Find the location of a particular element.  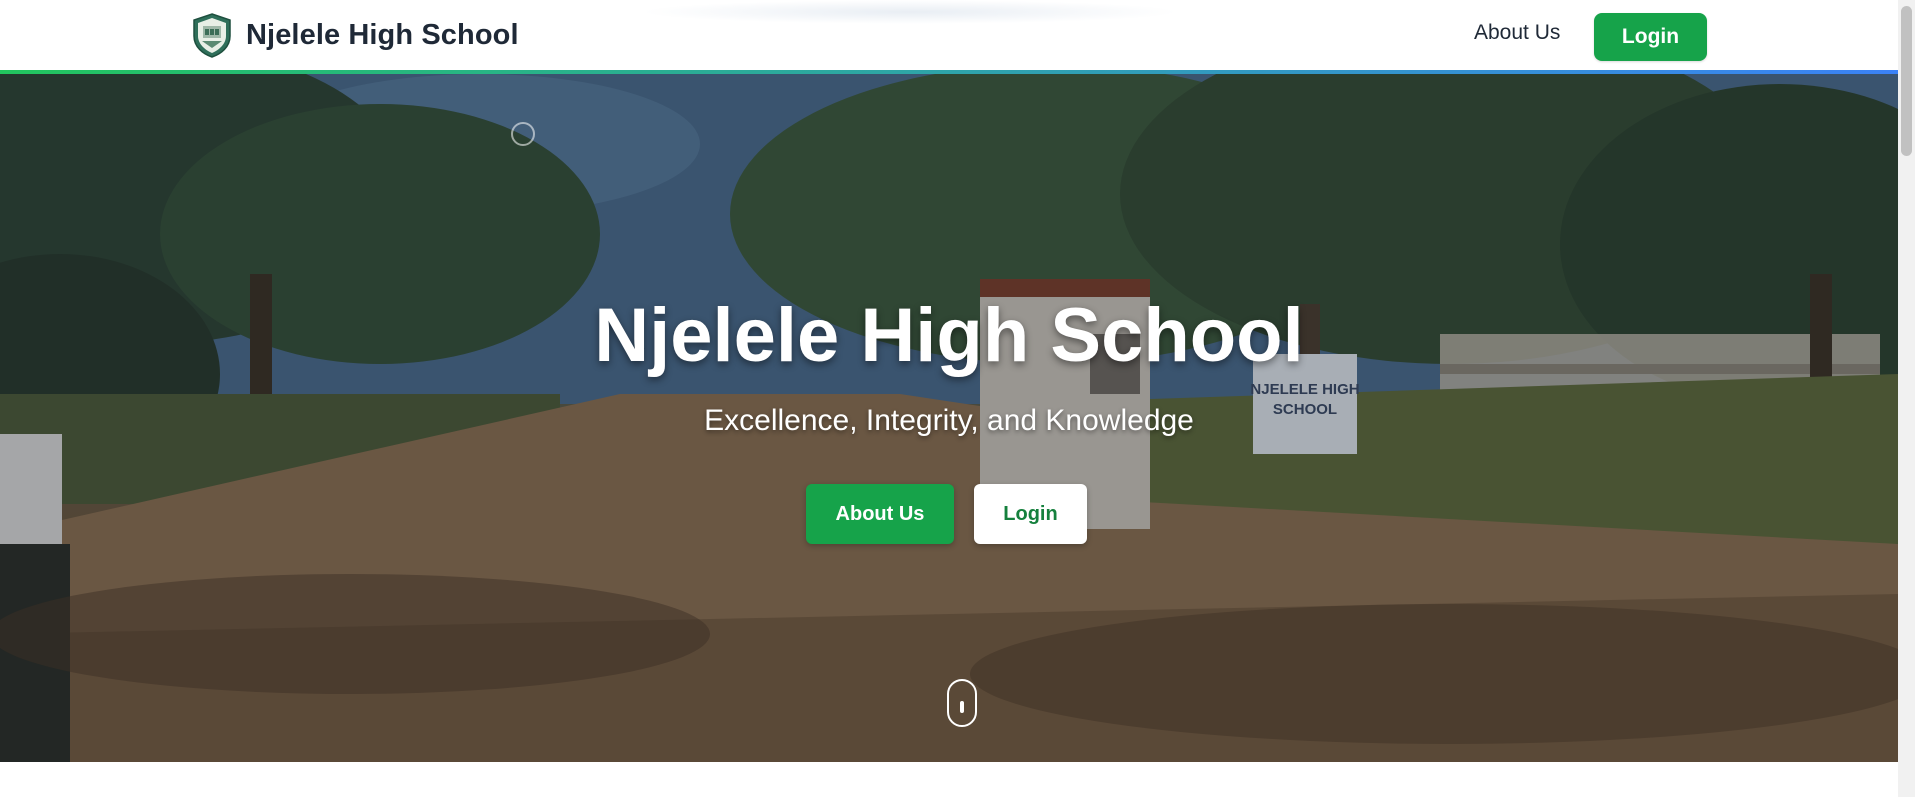

school-crest-icon is located at coordinates (212, 35).